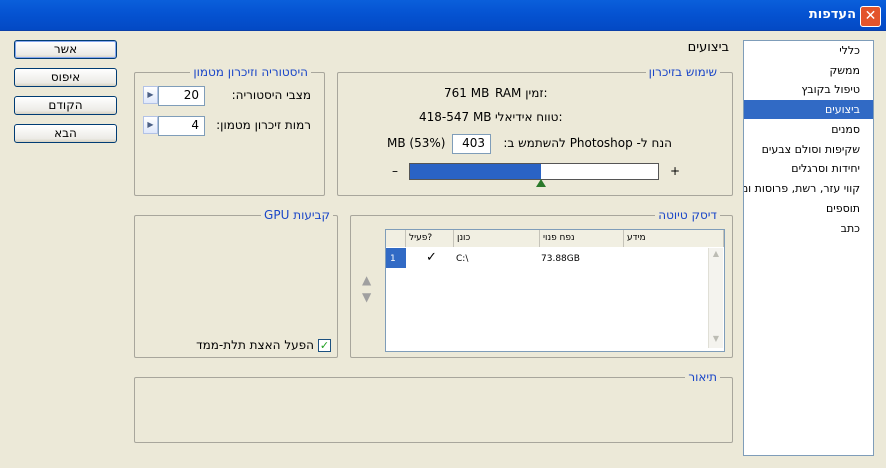  I want to click on scroll-down-icon: ▼, so click(716, 340).